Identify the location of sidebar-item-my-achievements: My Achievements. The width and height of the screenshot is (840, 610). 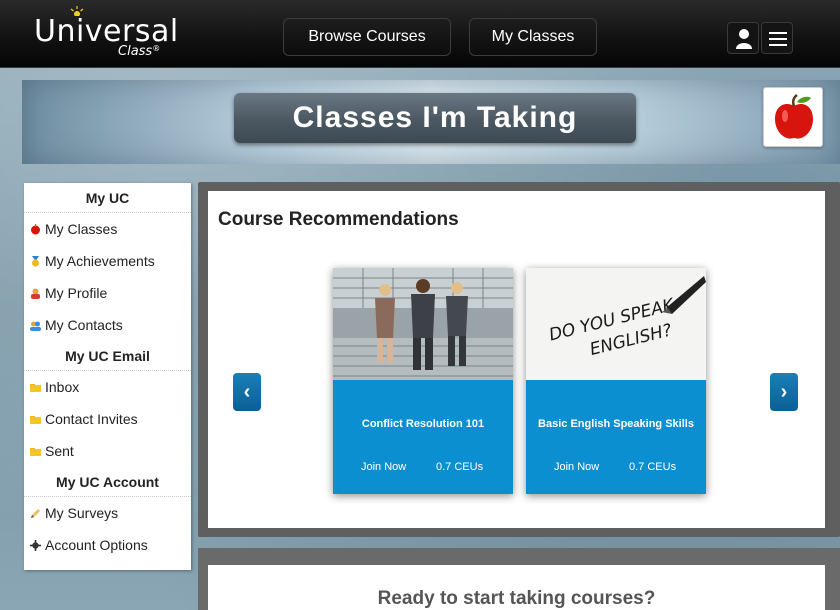
(107, 261).